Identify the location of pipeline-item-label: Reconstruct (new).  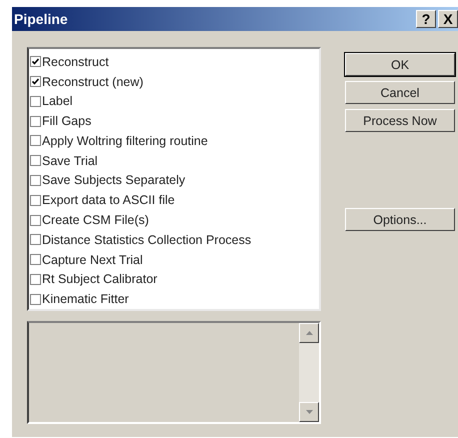
(93, 81).